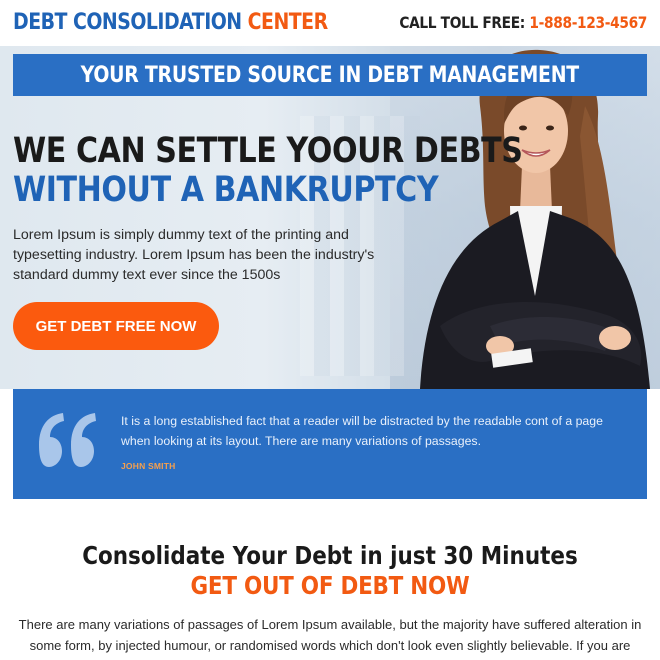 The width and height of the screenshot is (660, 660). I want to click on hero-headline-accent: WITHOUT A BANKRUPTCY, so click(226, 190).